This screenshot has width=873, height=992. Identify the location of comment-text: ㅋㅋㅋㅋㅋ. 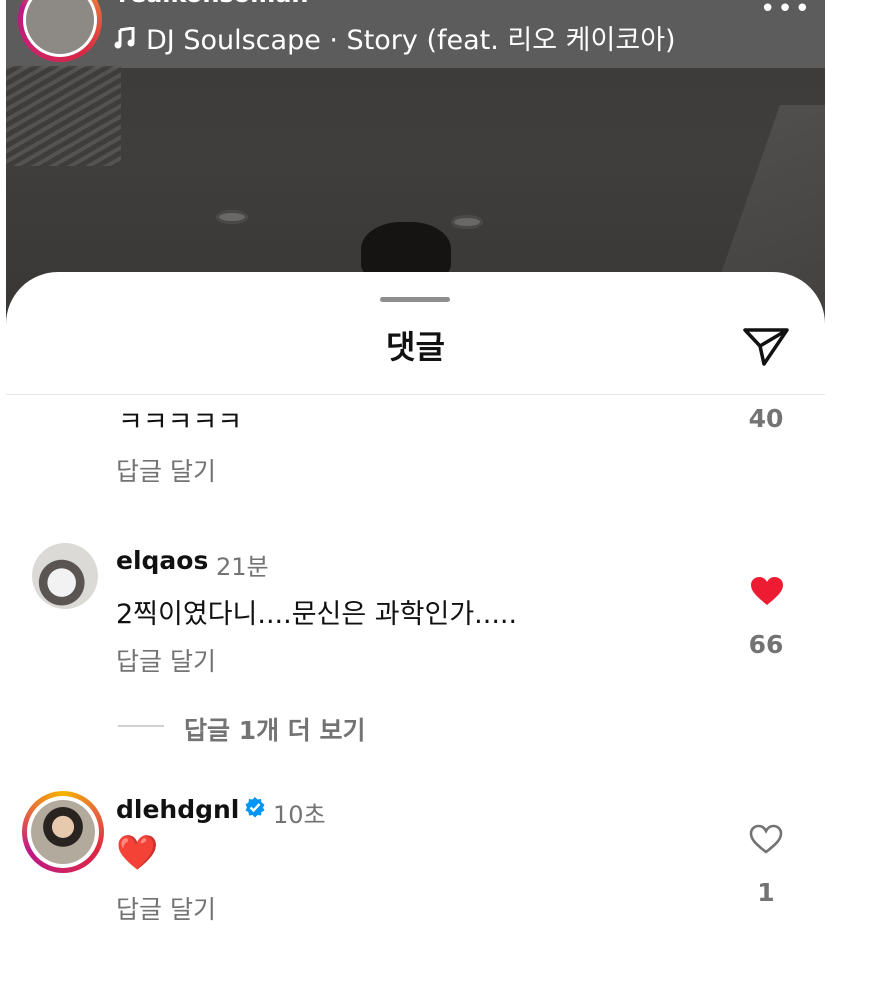
(180, 422).